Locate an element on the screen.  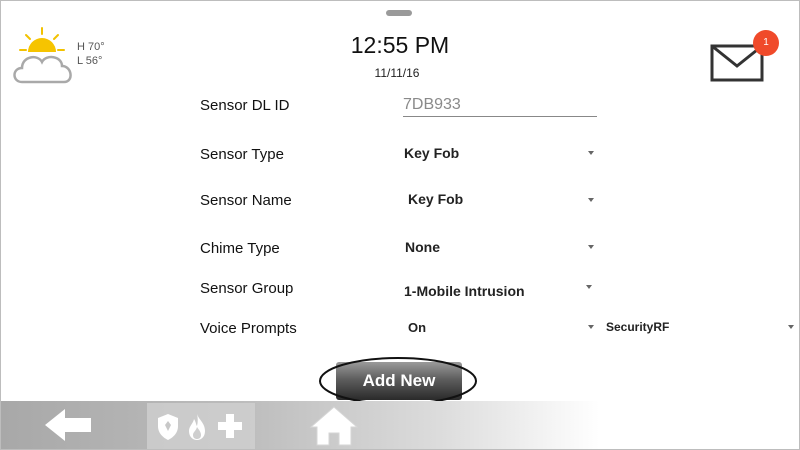
sensor-dl-id-label: Sensor DL ID is located at coordinates (245, 105).